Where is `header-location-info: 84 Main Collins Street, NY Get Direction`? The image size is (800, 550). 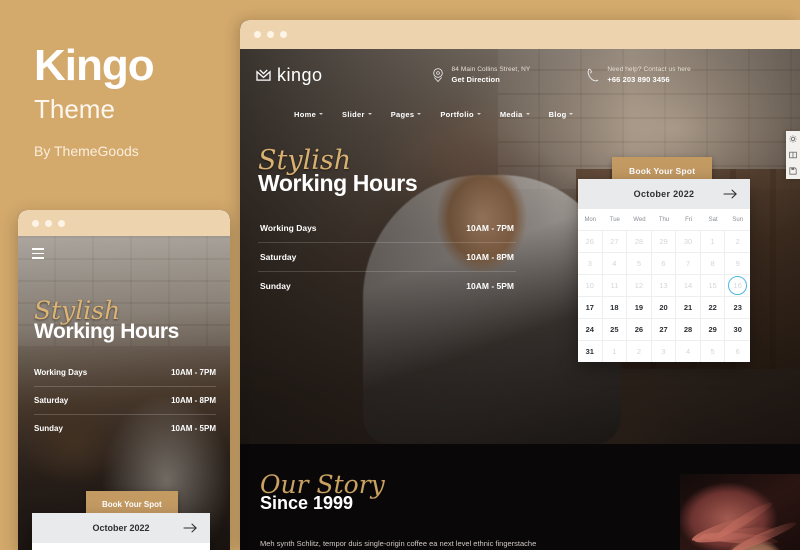 header-location-info: 84 Main Collins Street, NY Get Direction is located at coordinates (481, 75).